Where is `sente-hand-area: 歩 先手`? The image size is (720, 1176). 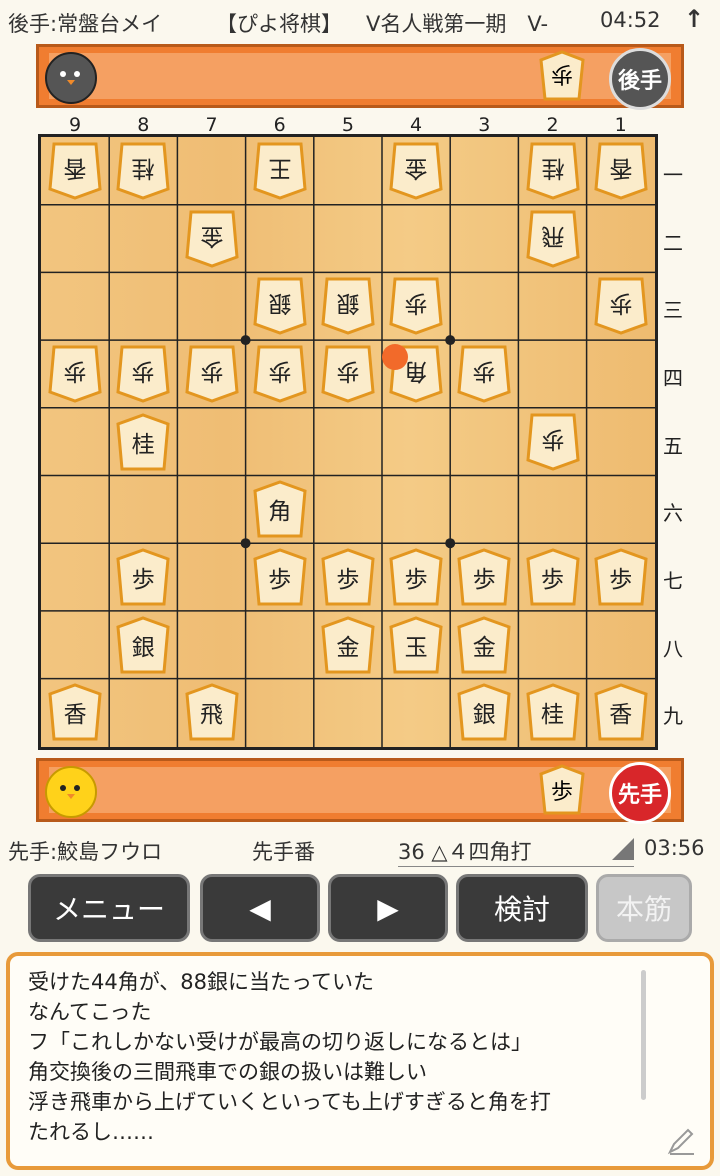
sente-hand-area: 歩 先手 is located at coordinates (360, 791).